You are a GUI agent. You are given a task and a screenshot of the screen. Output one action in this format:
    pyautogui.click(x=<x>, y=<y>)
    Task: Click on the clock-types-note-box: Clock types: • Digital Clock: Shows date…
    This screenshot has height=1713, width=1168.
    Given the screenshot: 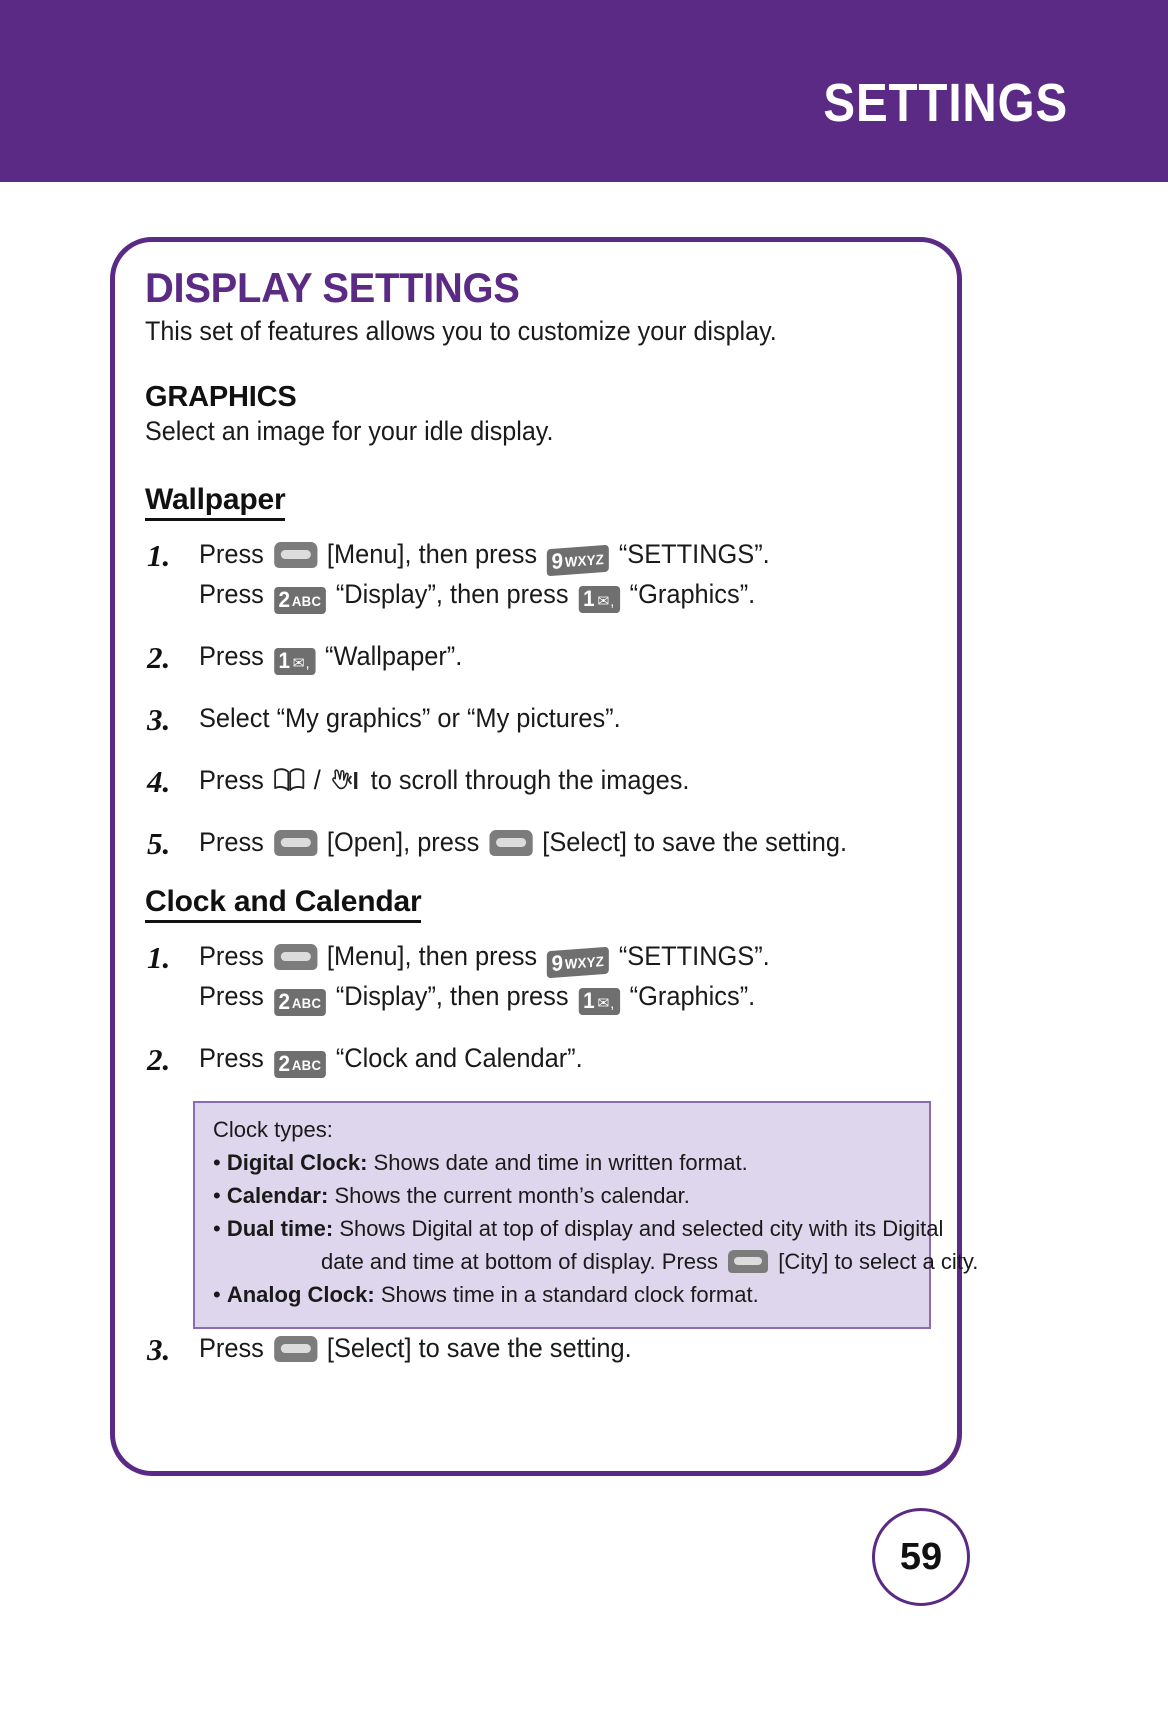 What is the action you would take?
    pyautogui.click(x=585, y=1214)
    